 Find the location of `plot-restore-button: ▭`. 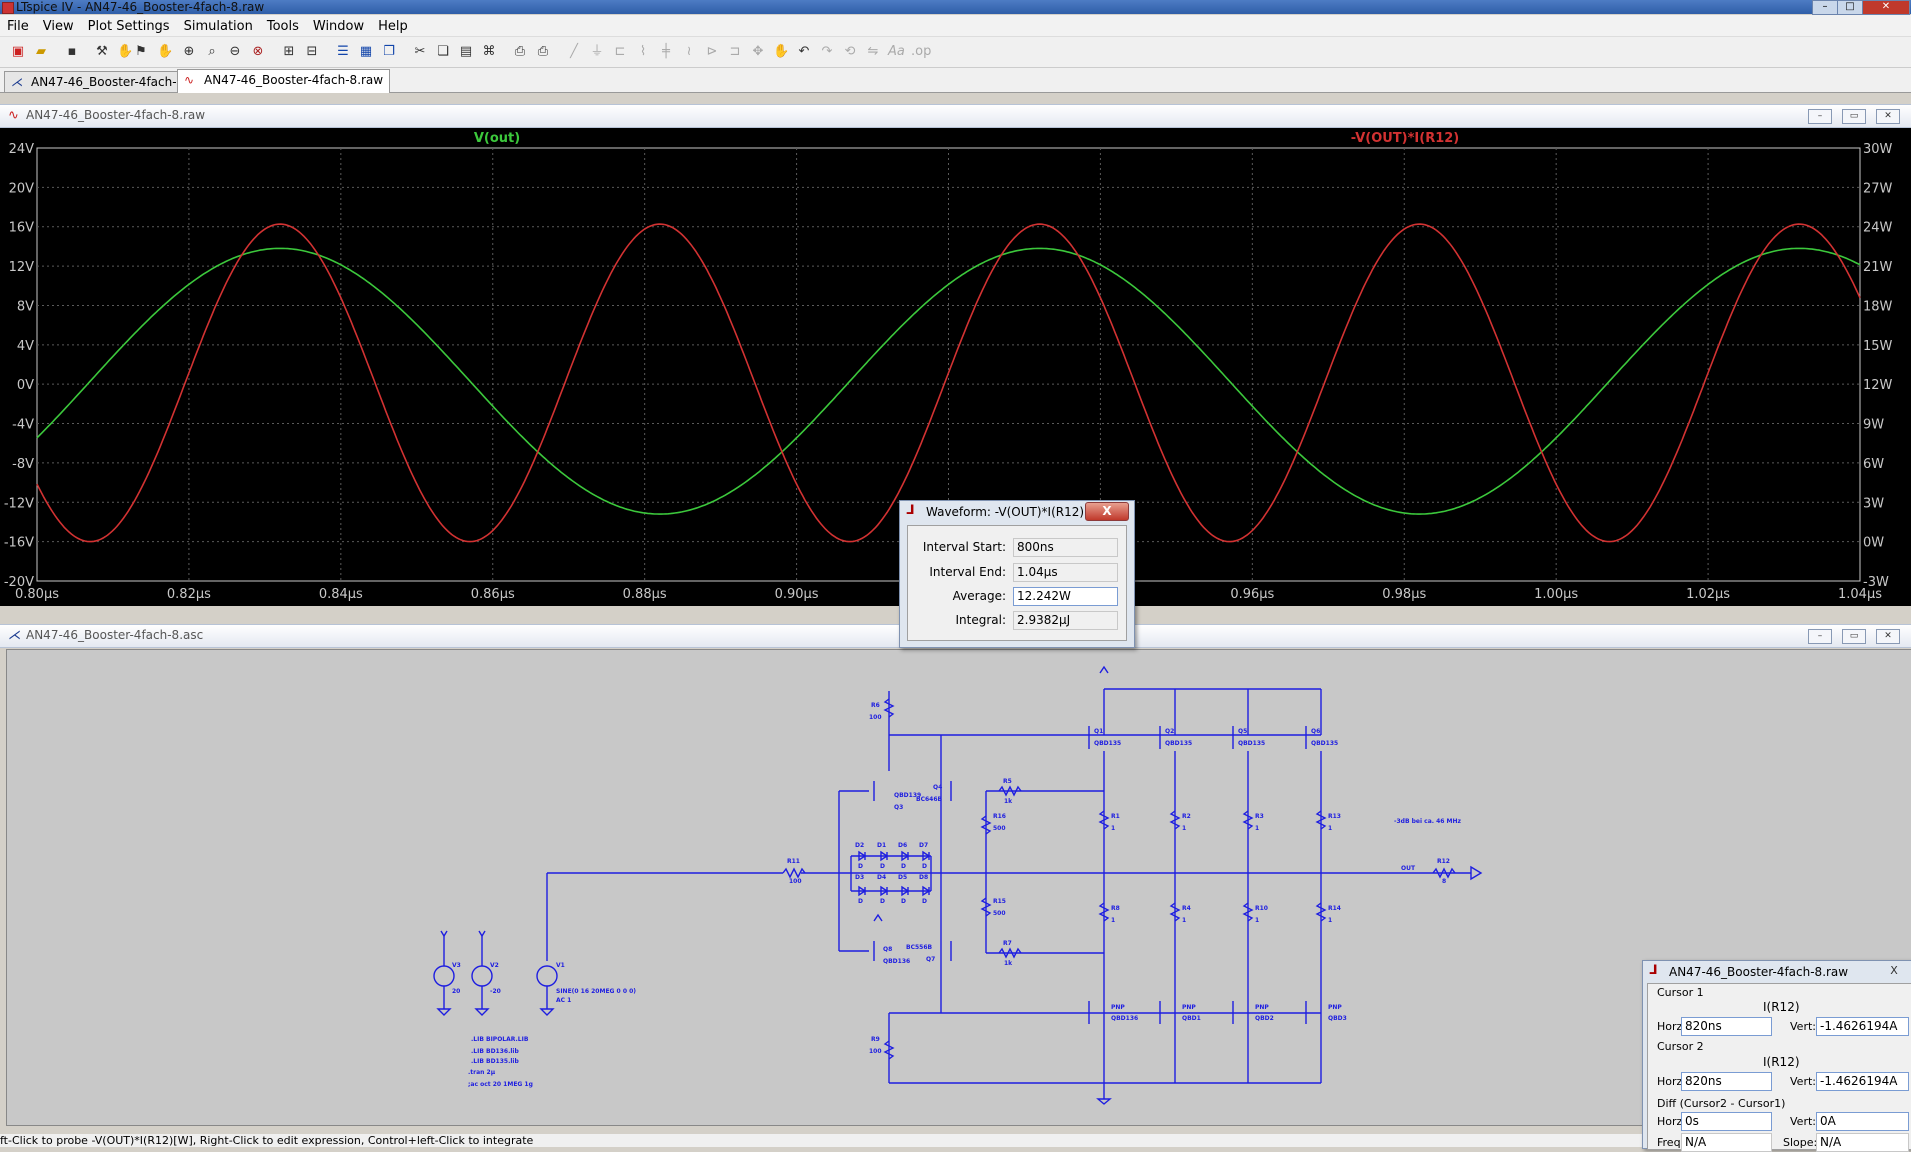

plot-restore-button: ▭ is located at coordinates (1854, 116).